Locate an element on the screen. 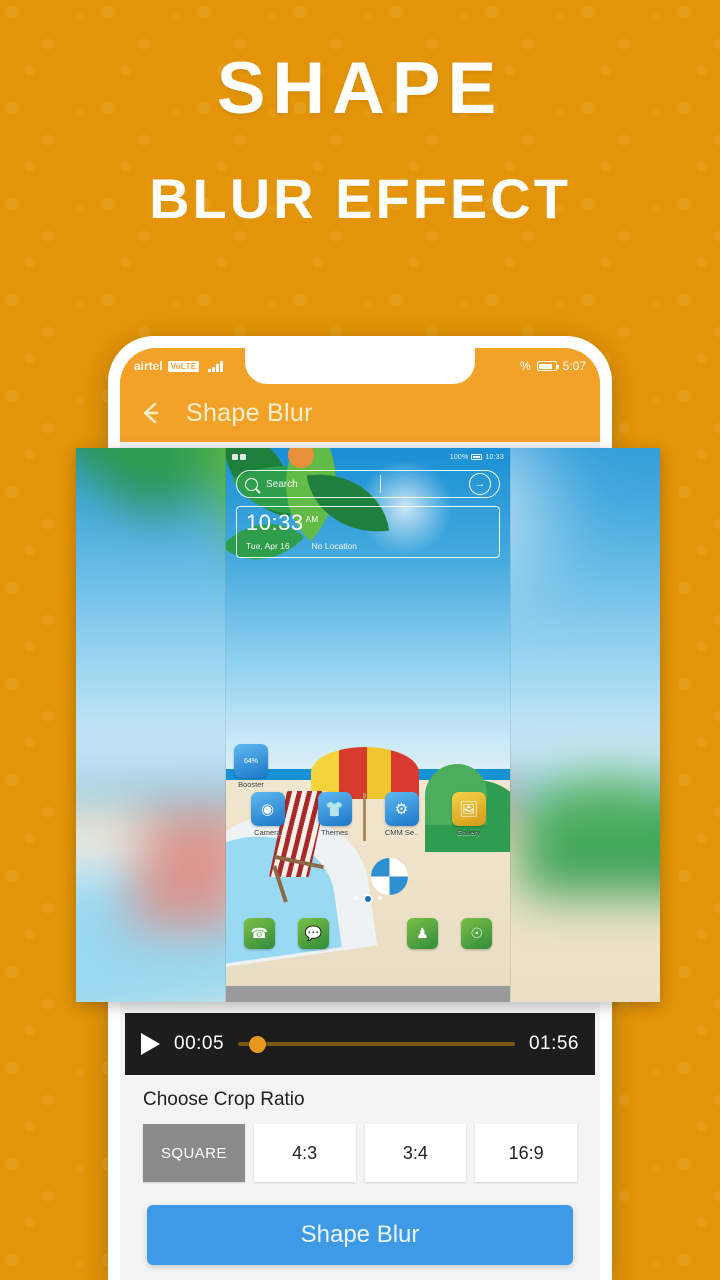 Image resolution: width=720 pixels, height=1280 pixels. inner-battery-label: 100% is located at coordinates (459, 457).